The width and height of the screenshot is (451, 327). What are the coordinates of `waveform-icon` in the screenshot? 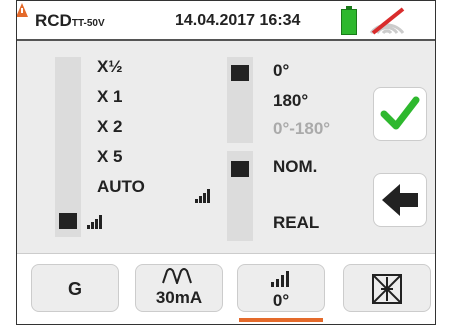 It's located at (177, 277).